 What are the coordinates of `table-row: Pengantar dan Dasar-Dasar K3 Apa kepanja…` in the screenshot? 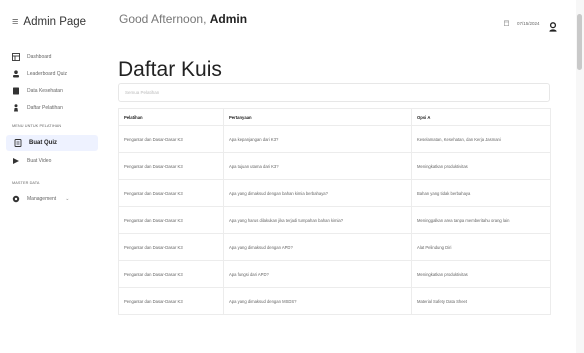 It's located at (334, 139).